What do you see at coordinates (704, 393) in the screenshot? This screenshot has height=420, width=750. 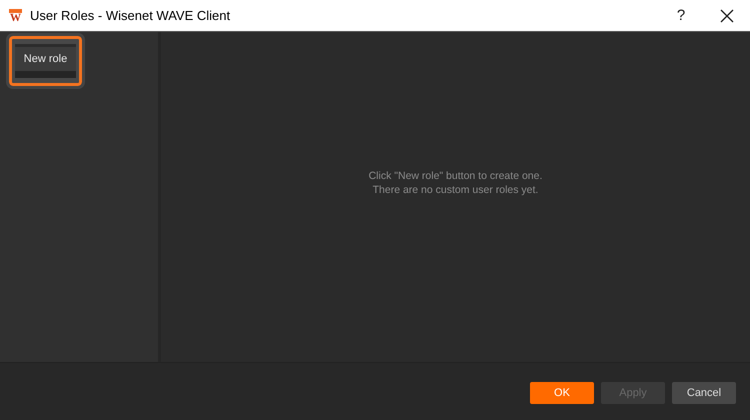 I see `dialog-button: Cancel` at bounding box center [704, 393].